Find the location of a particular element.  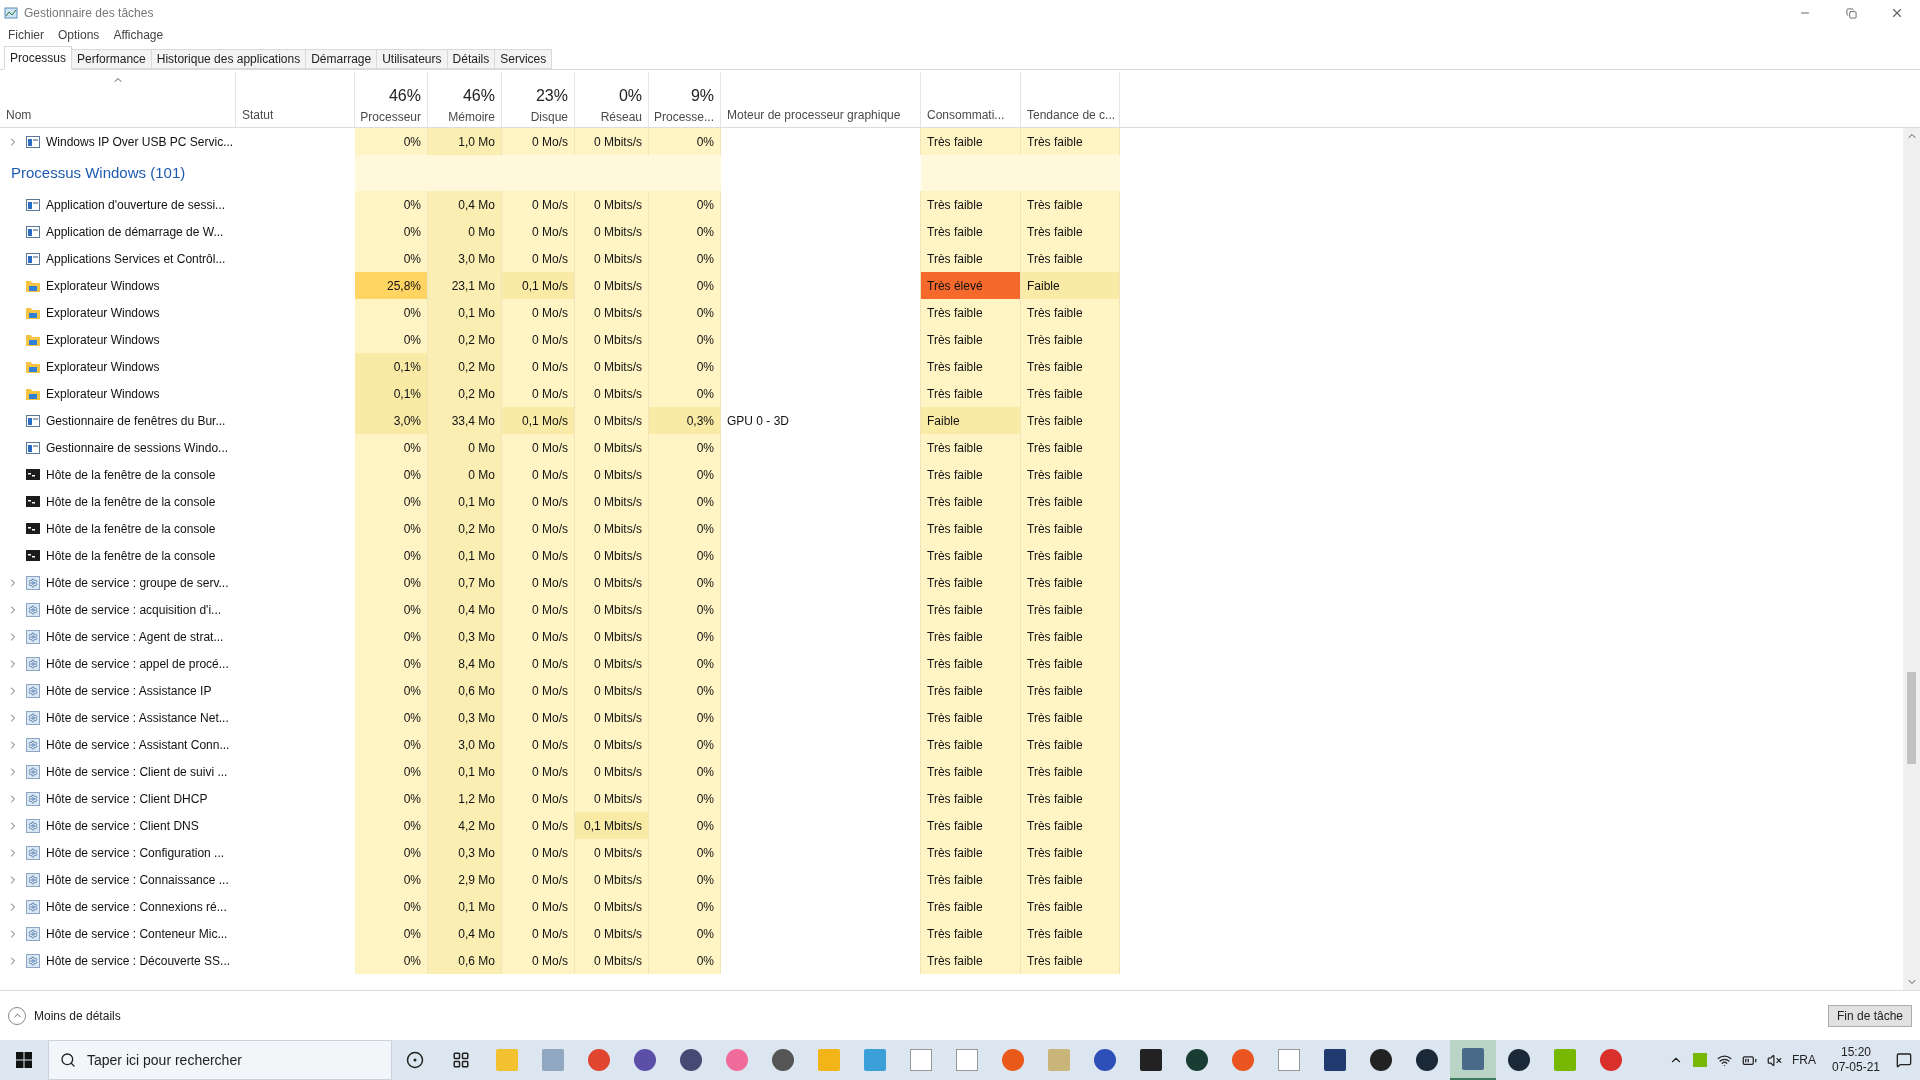

column-header: 0% Réseau is located at coordinates (612, 99).